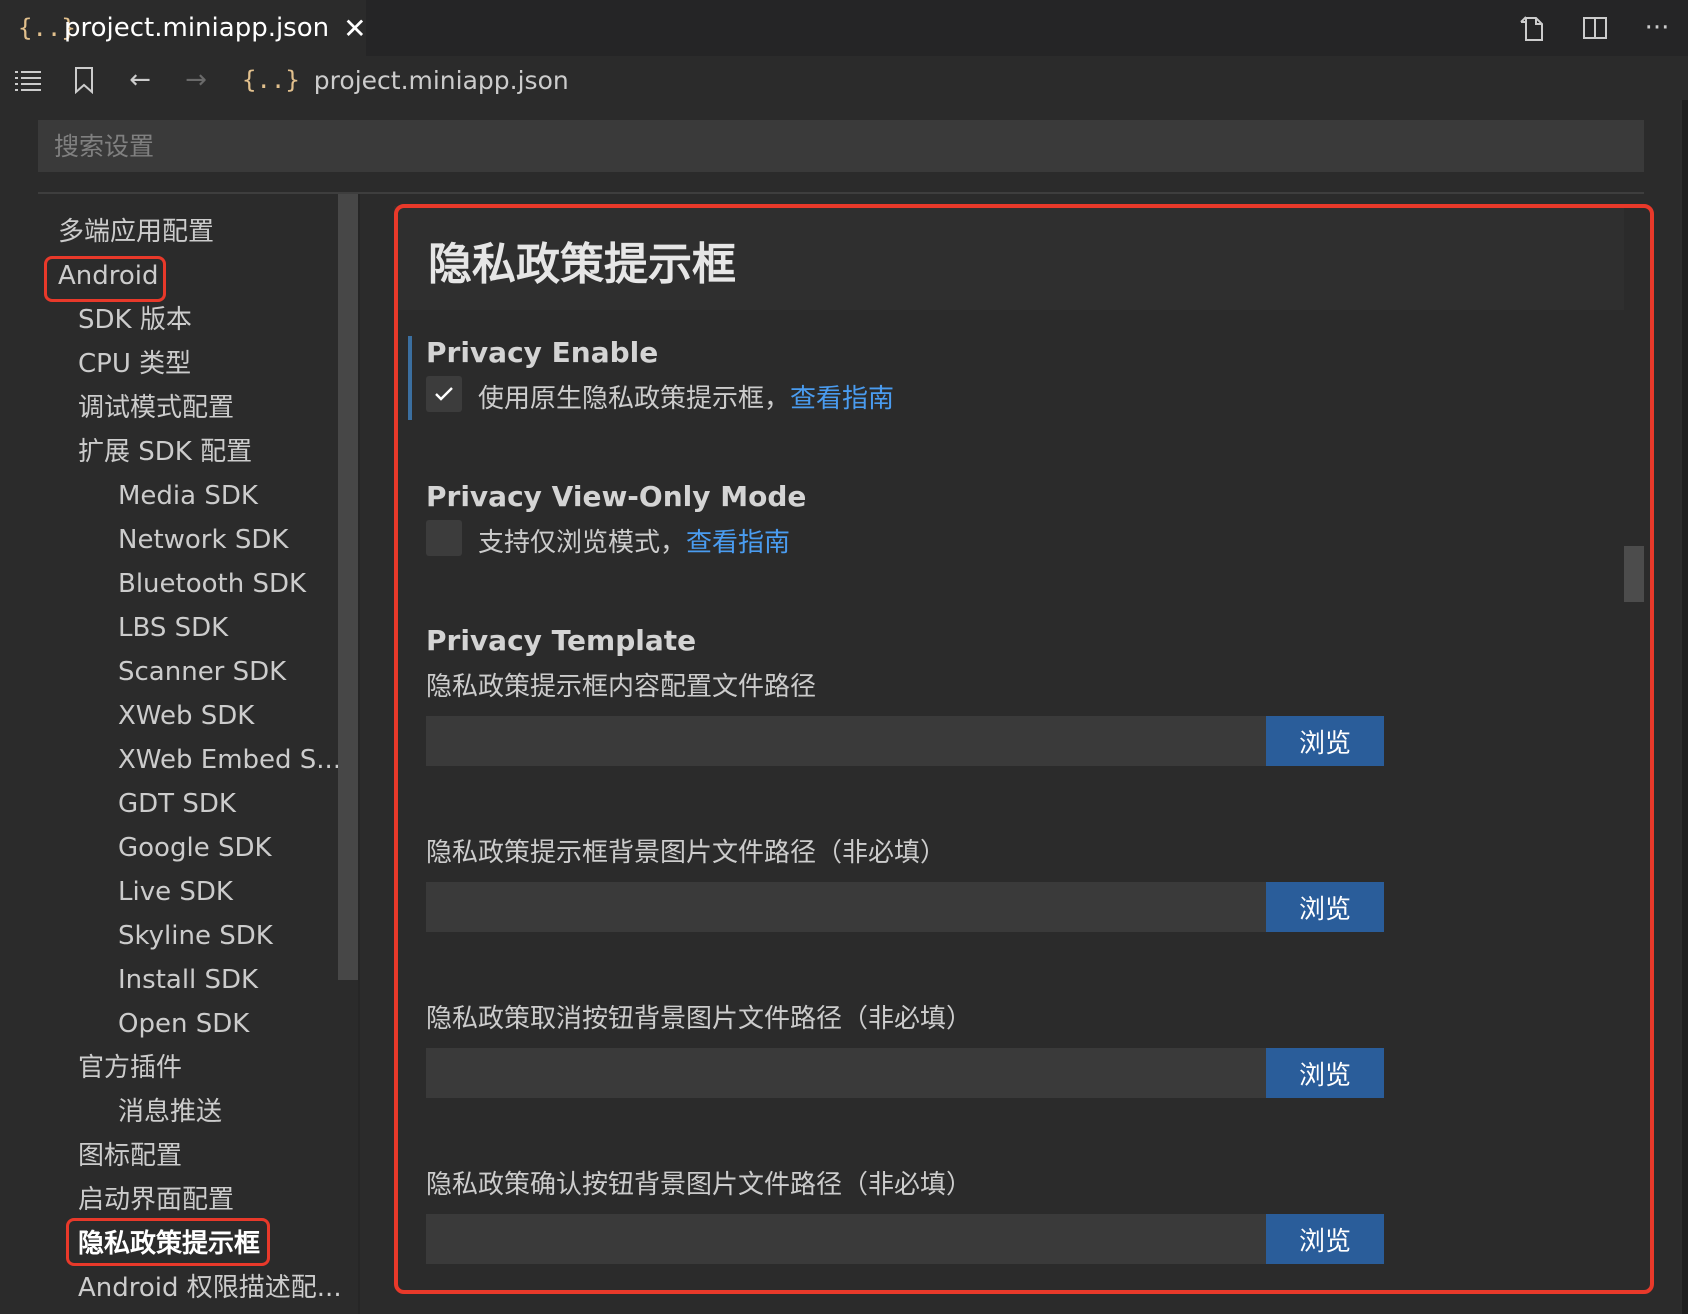 The height and width of the screenshot is (1314, 1688). What do you see at coordinates (841, 146) in the screenshot?
I see `search-input` at bounding box center [841, 146].